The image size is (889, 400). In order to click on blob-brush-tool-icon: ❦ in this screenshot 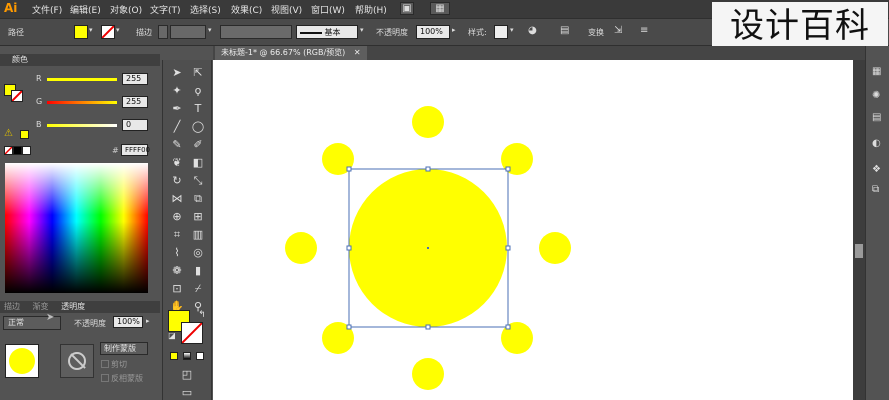, I will do `click(177, 163)`.